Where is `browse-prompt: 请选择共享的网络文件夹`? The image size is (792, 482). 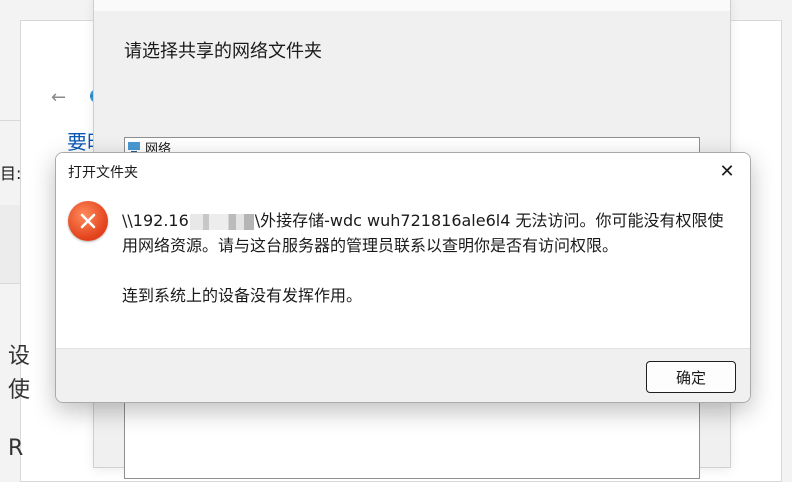 browse-prompt: 请选择共享的网络文件夹 is located at coordinates (223, 51).